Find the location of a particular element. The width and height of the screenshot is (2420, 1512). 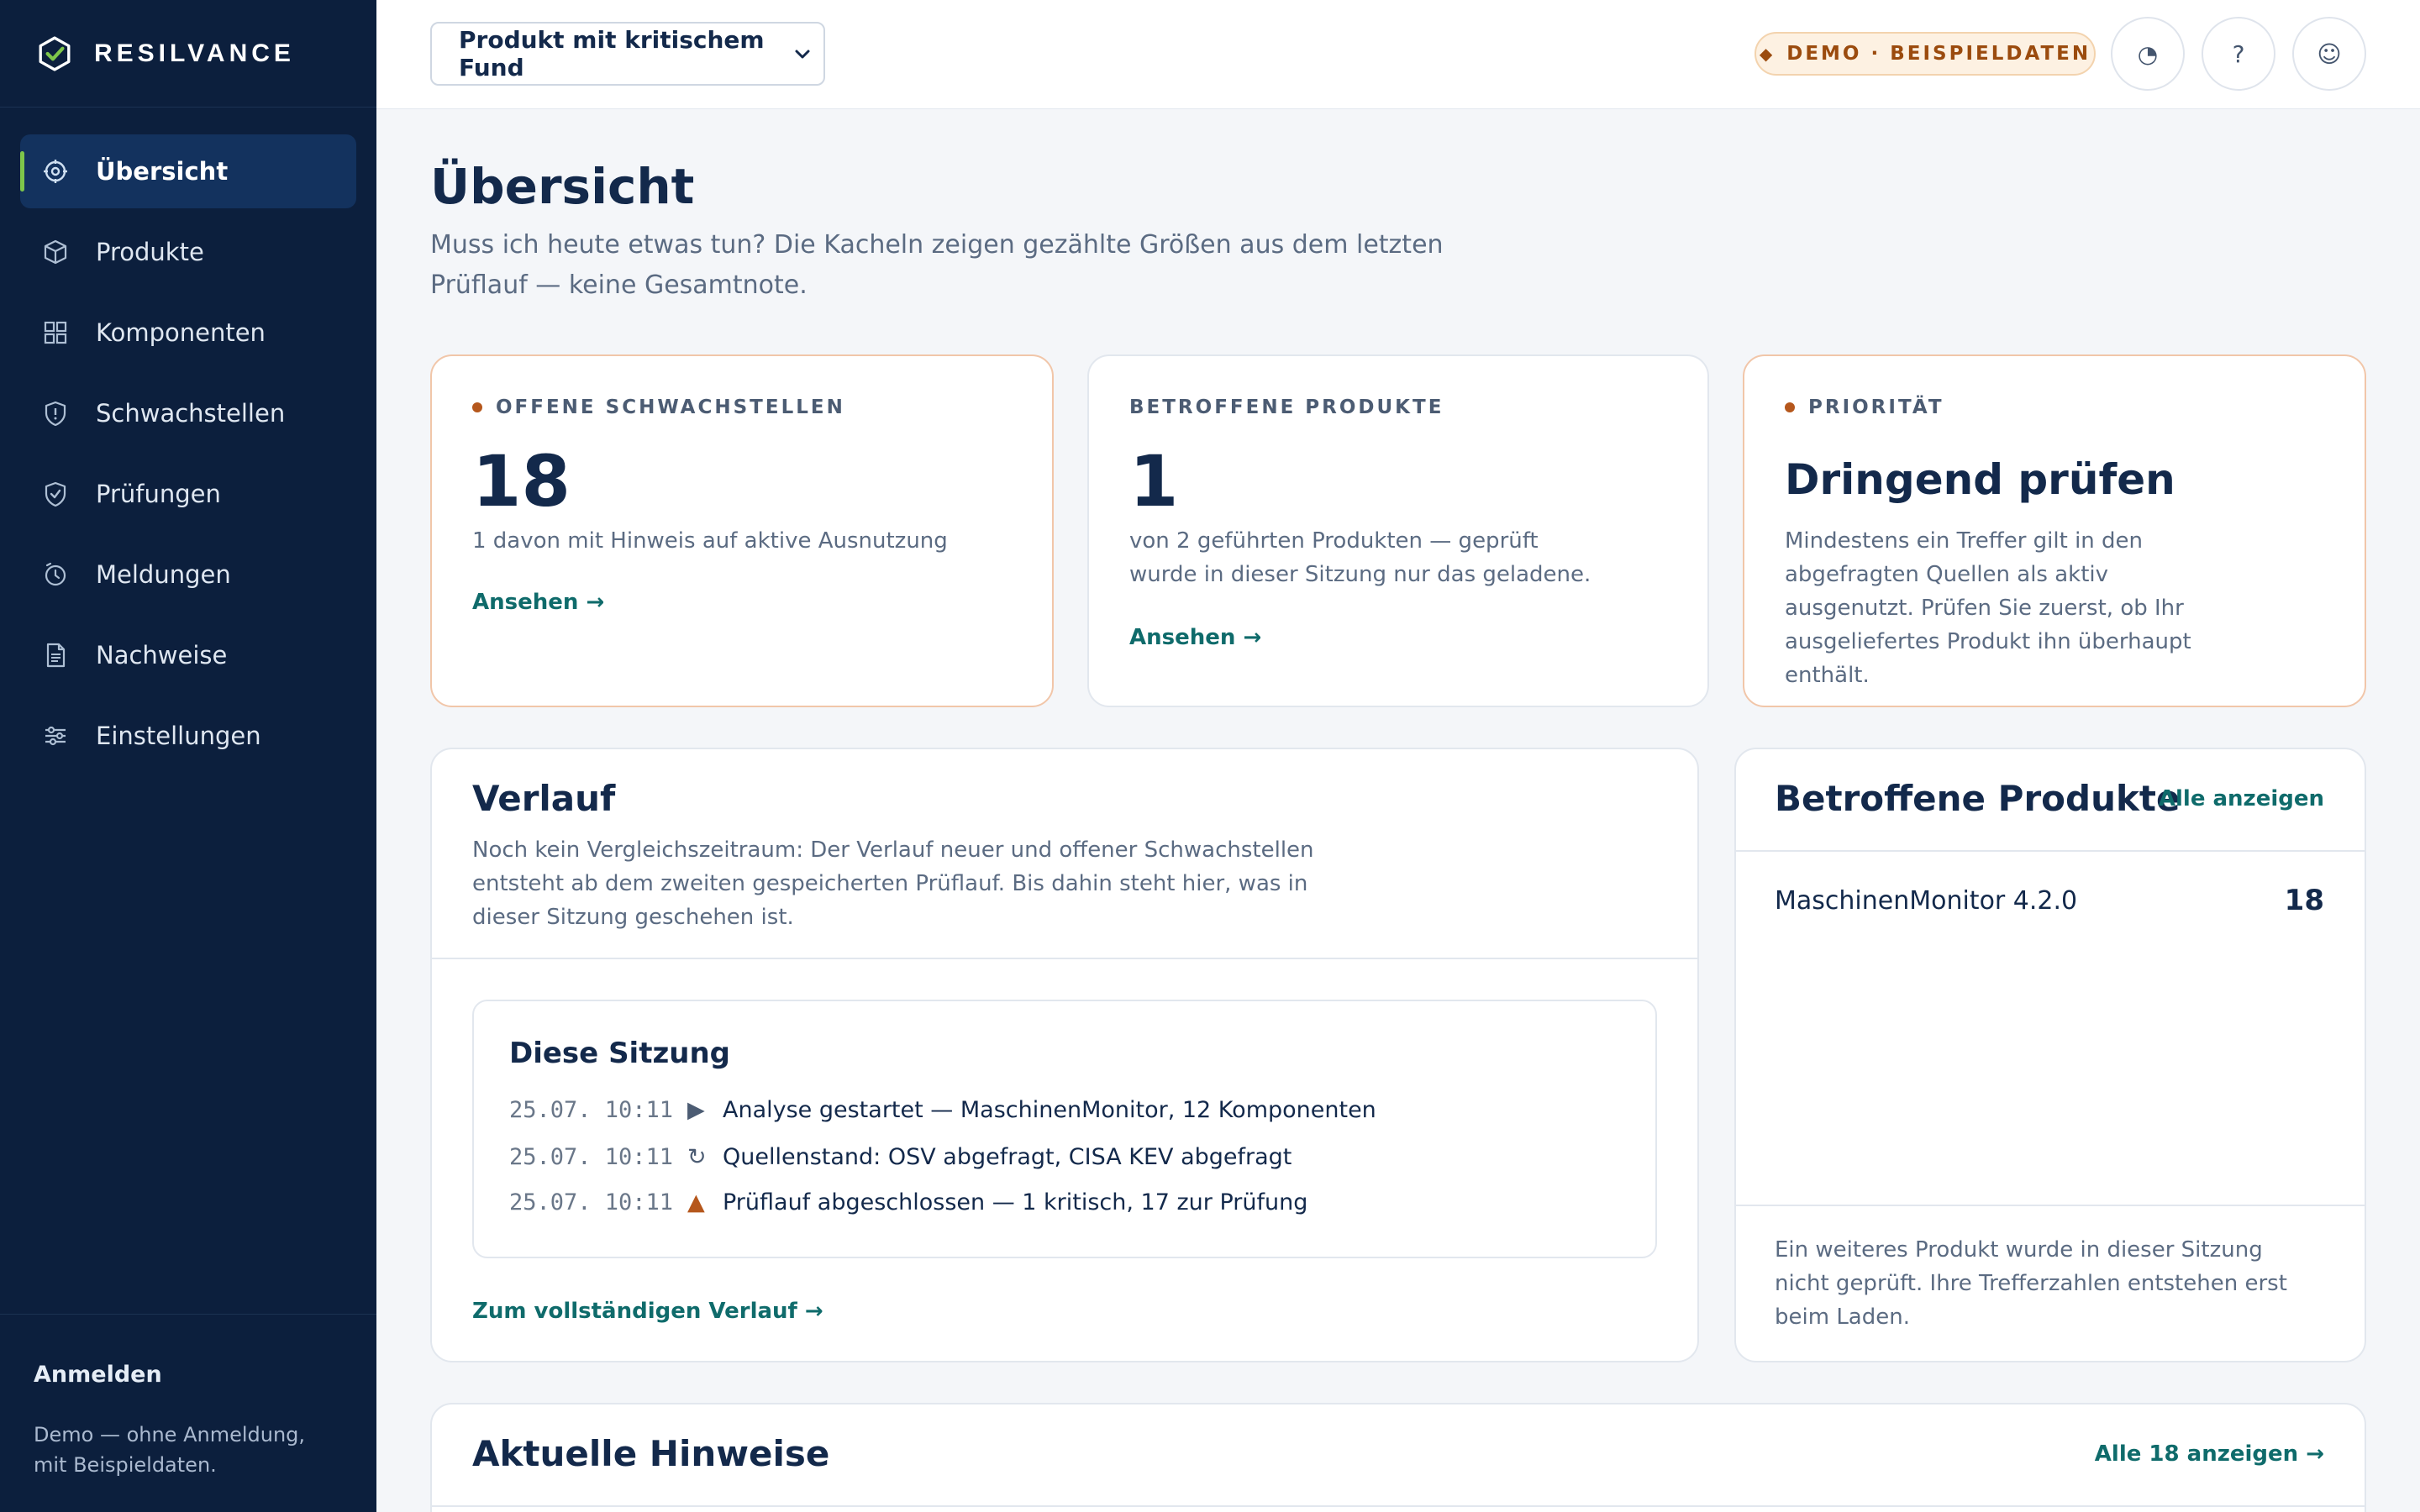

show-all-products-link: Alle anzeigen is located at coordinates (2241, 798).